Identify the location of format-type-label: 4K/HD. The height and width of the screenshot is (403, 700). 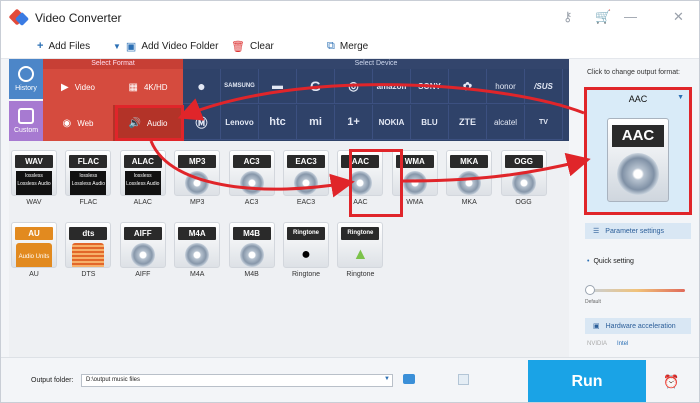
(155, 87).